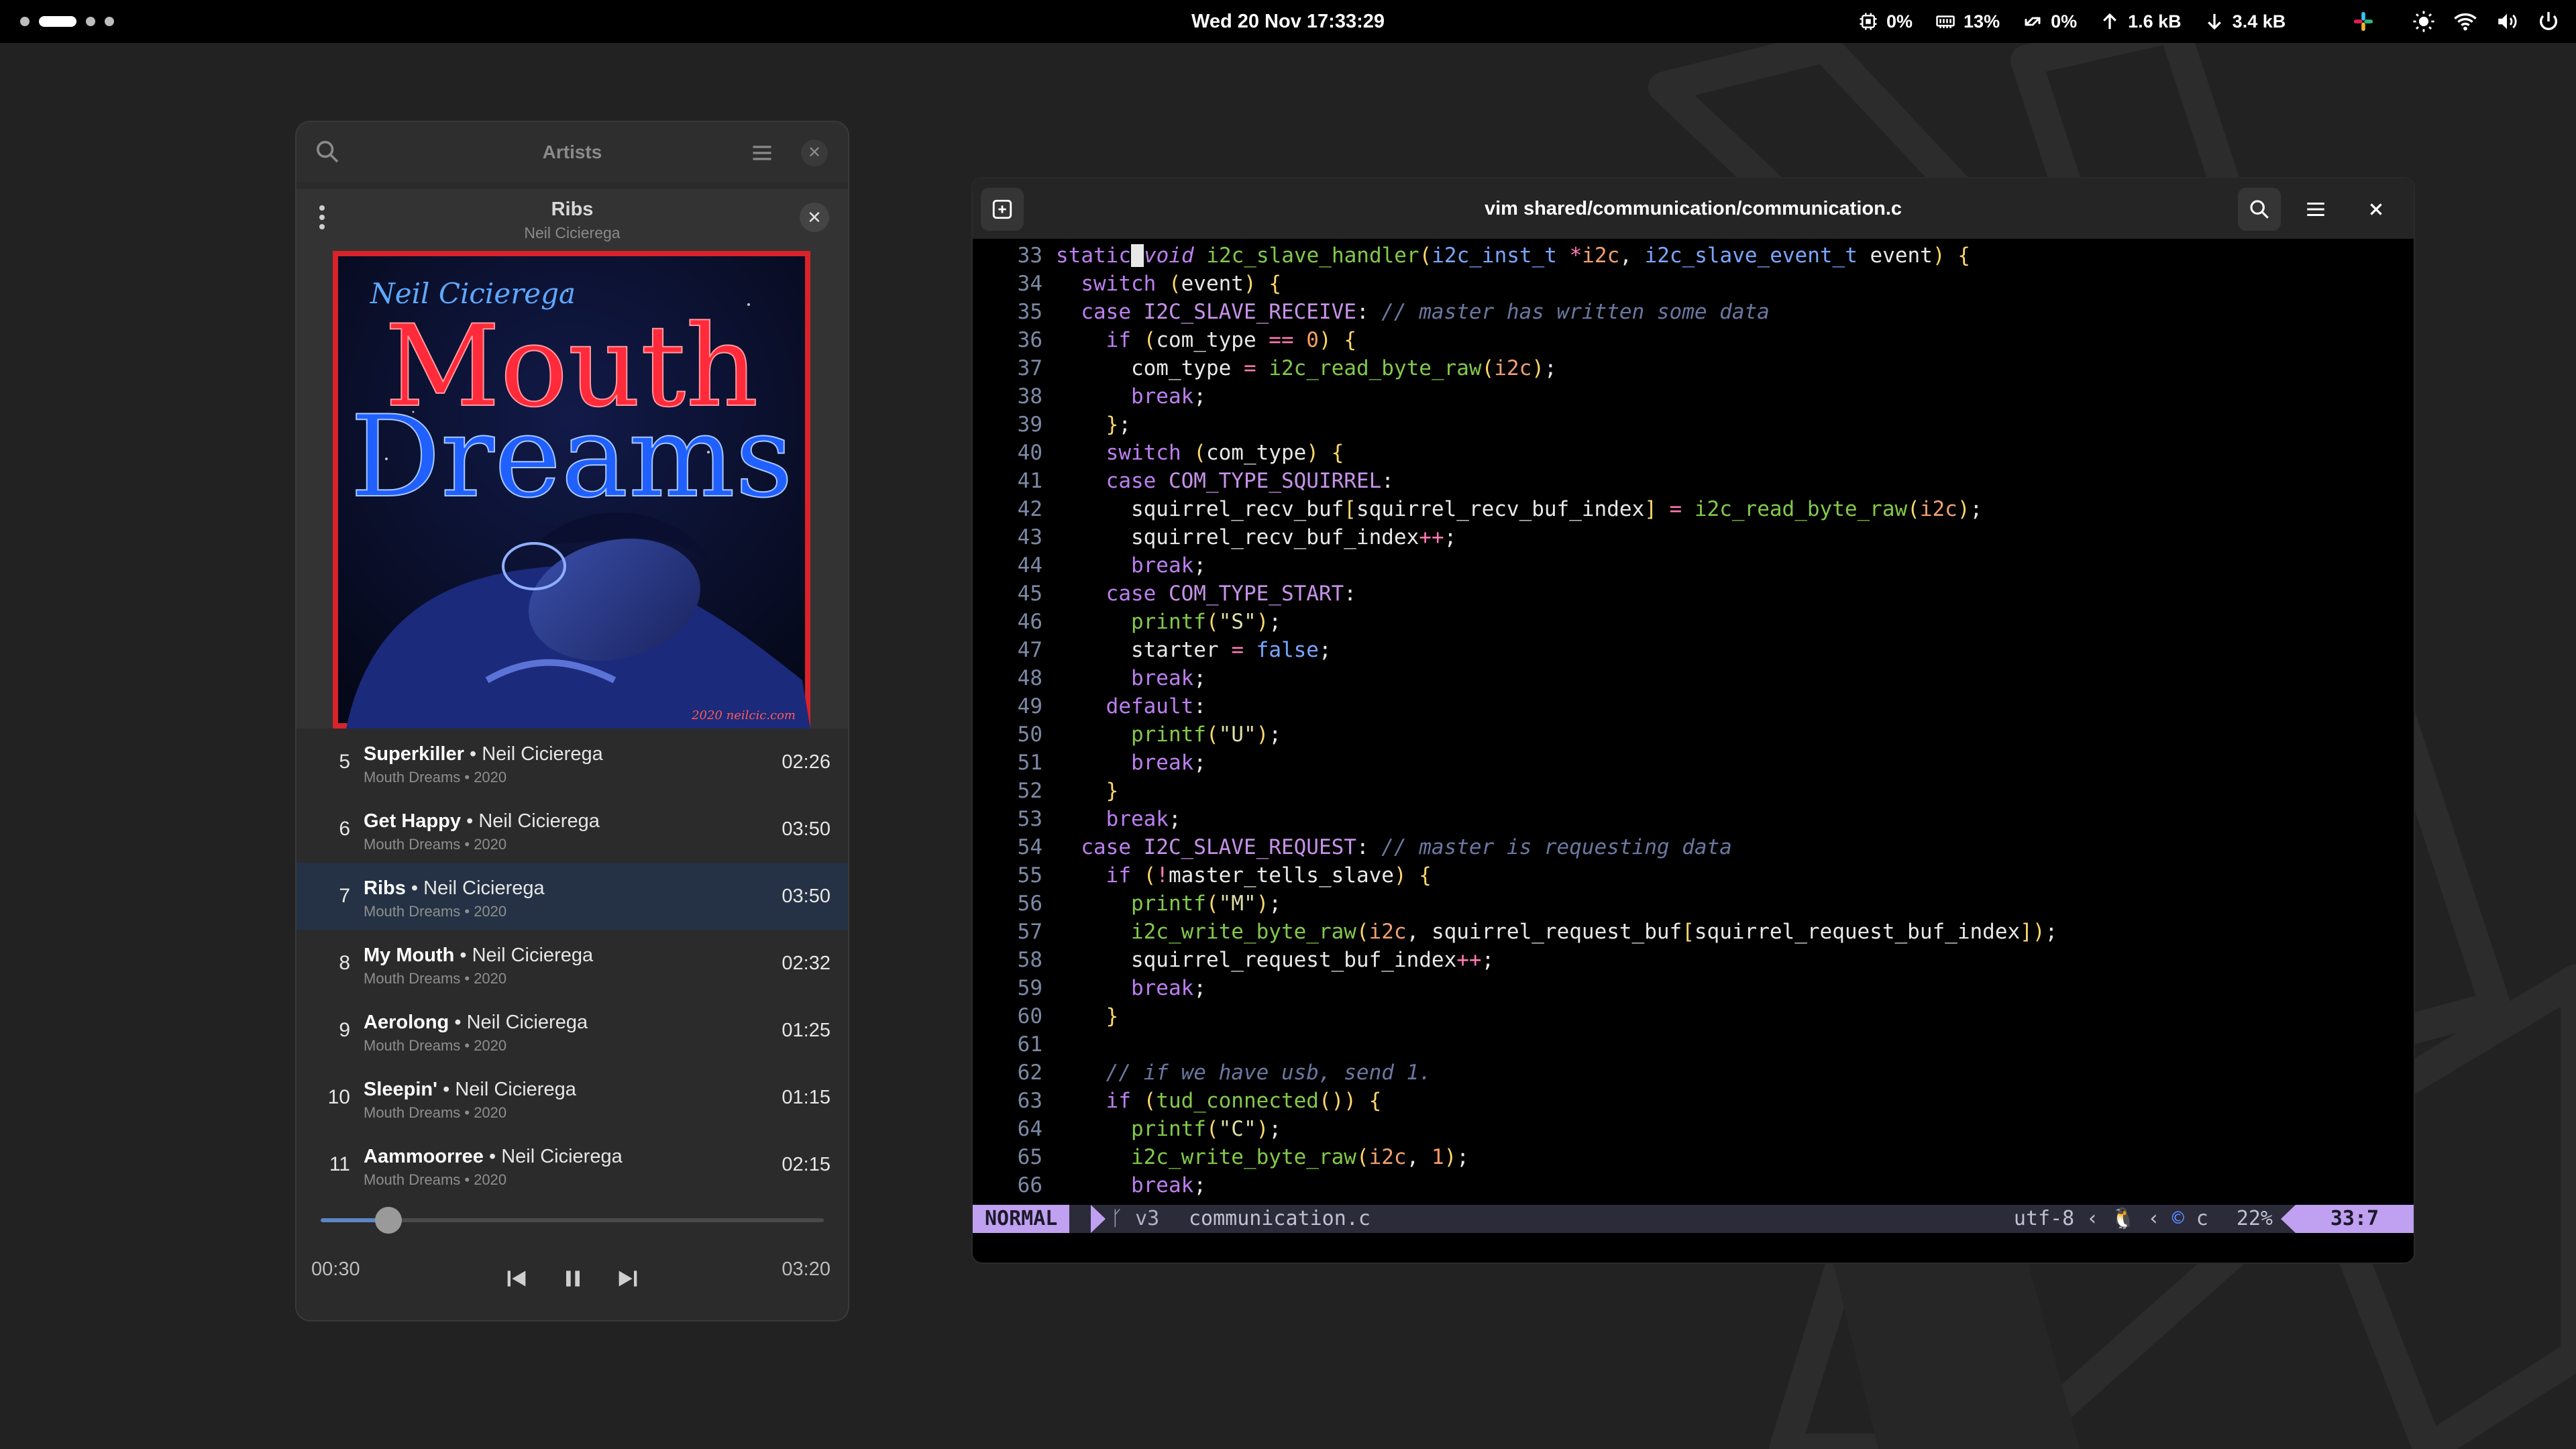  What do you see at coordinates (1693, 1157) in the screenshot?
I see `code-line: 65 i2c_write_byte_raw(i2c, 1);` at bounding box center [1693, 1157].